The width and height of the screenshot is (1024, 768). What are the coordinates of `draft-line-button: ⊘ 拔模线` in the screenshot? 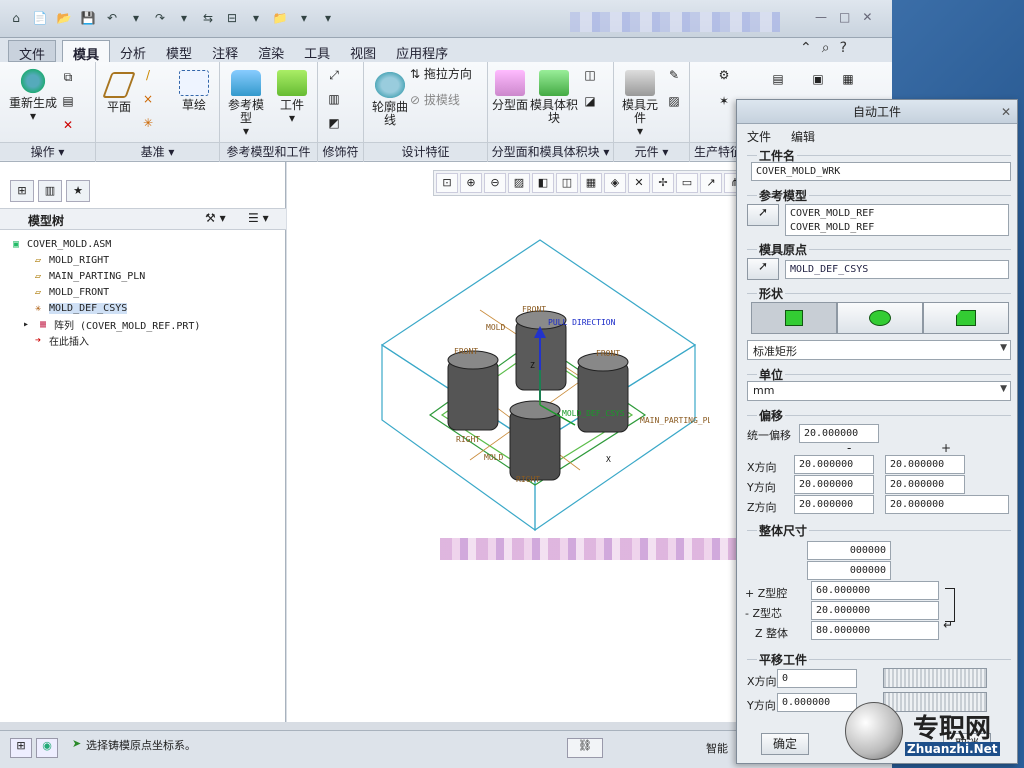 It's located at (450, 100).